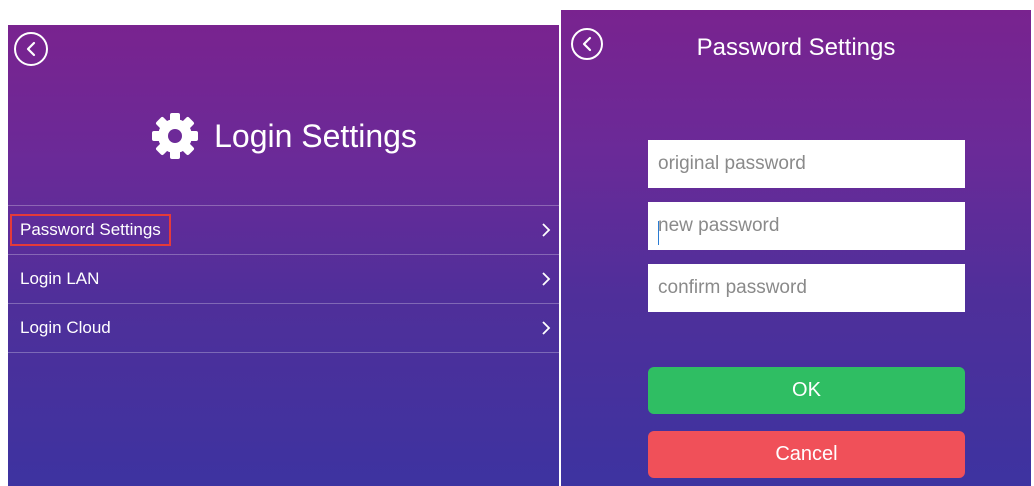 This screenshot has width=1034, height=486. What do you see at coordinates (806, 390) in the screenshot?
I see `ok-button: OK` at bounding box center [806, 390].